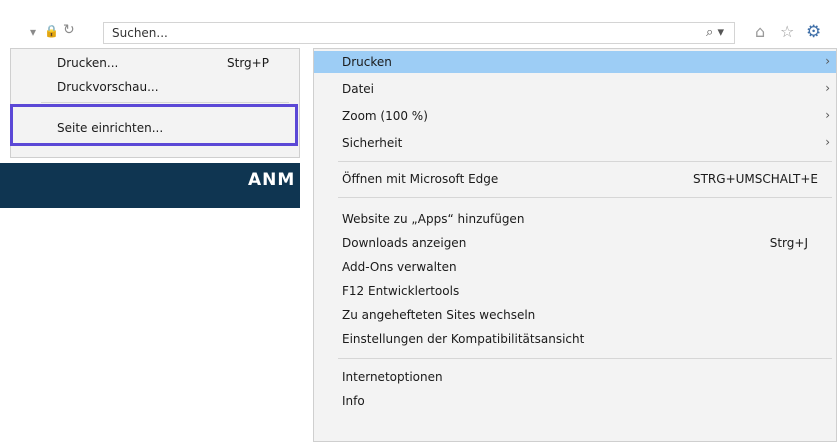 The width and height of the screenshot is (837, 442). Describe the element at coordinates (575, 267) in the screenshot. I see `menu-item-addons: Add-Ons verwalten` at that location.